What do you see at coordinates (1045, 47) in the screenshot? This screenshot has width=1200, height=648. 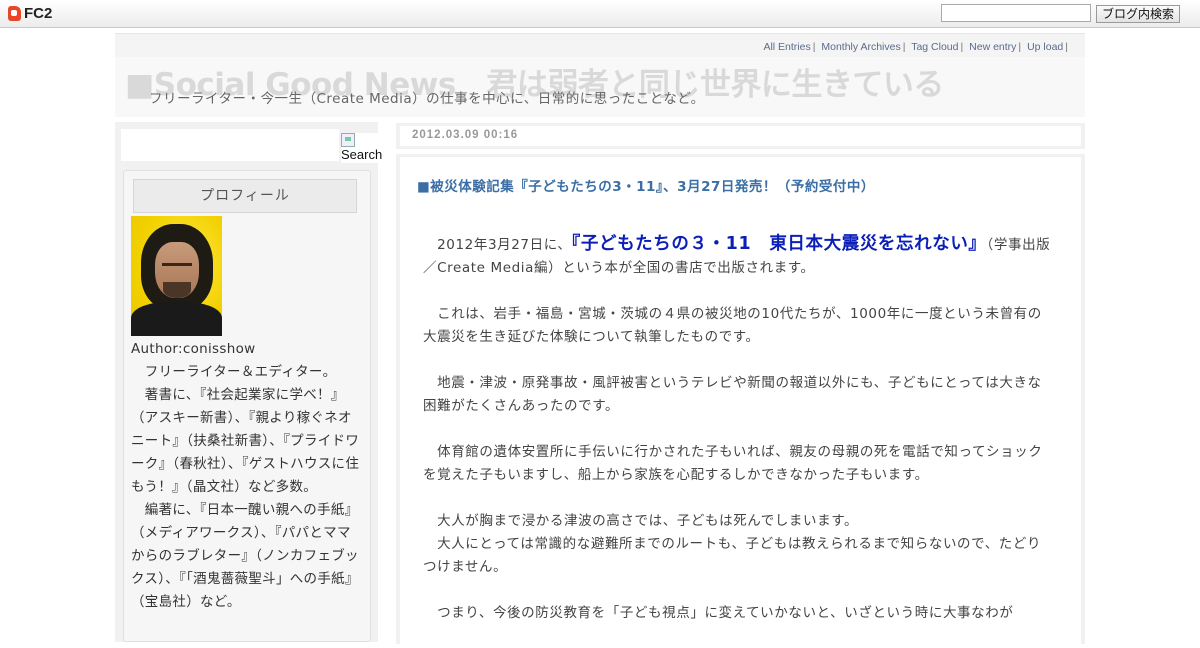 I see `nav-upload: Up load` at bounding box center [1045, 47].